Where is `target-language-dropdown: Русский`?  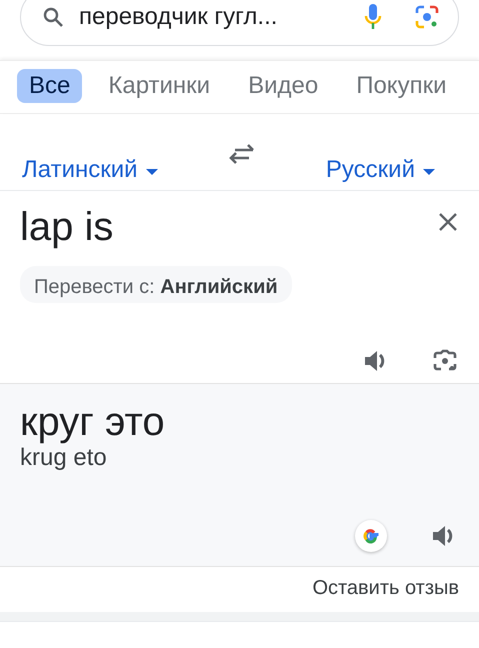 target-language-dropdown: Русский is located at coordinates (380, 170).